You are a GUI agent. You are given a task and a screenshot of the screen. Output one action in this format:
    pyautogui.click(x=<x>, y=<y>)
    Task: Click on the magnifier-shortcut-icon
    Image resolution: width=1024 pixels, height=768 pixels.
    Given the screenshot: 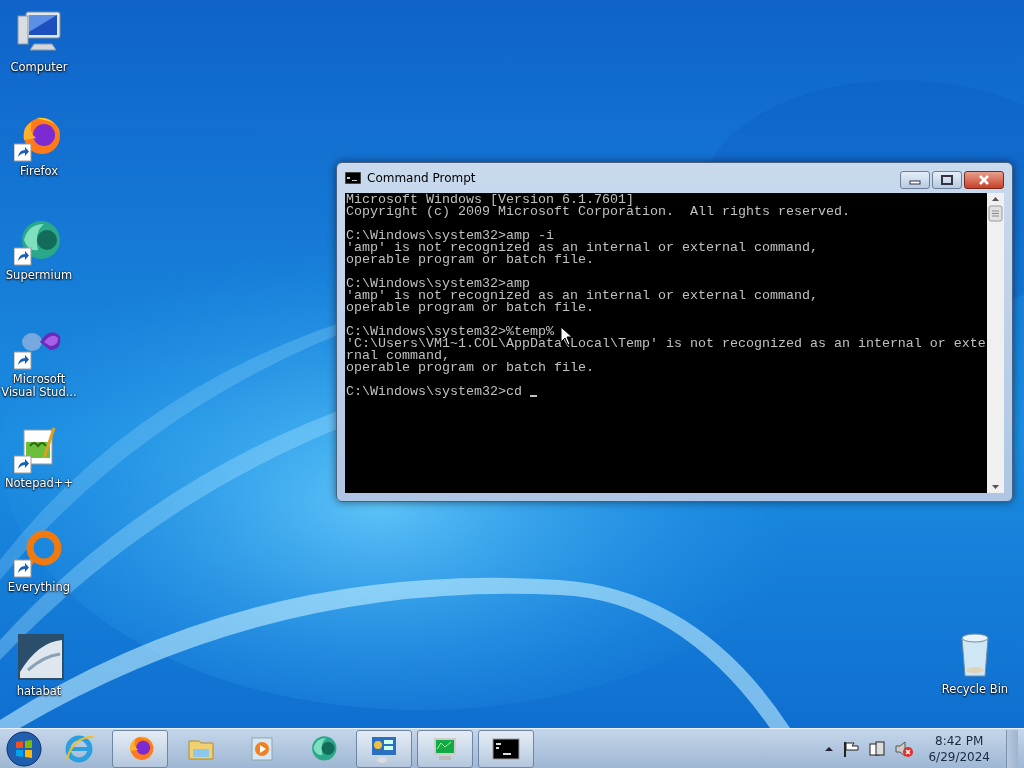 What is the action you would take?
    pyautogui.click(x=39, y=553)
    